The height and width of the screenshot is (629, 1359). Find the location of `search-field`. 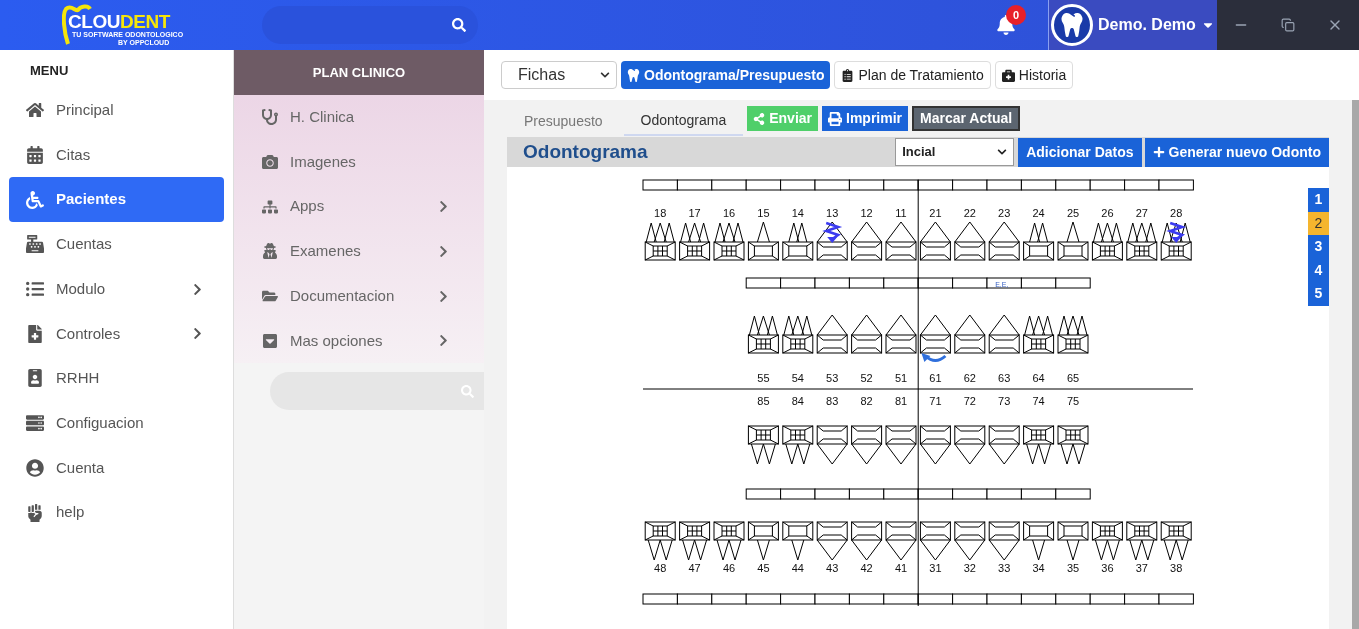

search-field is located at coordinates (370, 25).